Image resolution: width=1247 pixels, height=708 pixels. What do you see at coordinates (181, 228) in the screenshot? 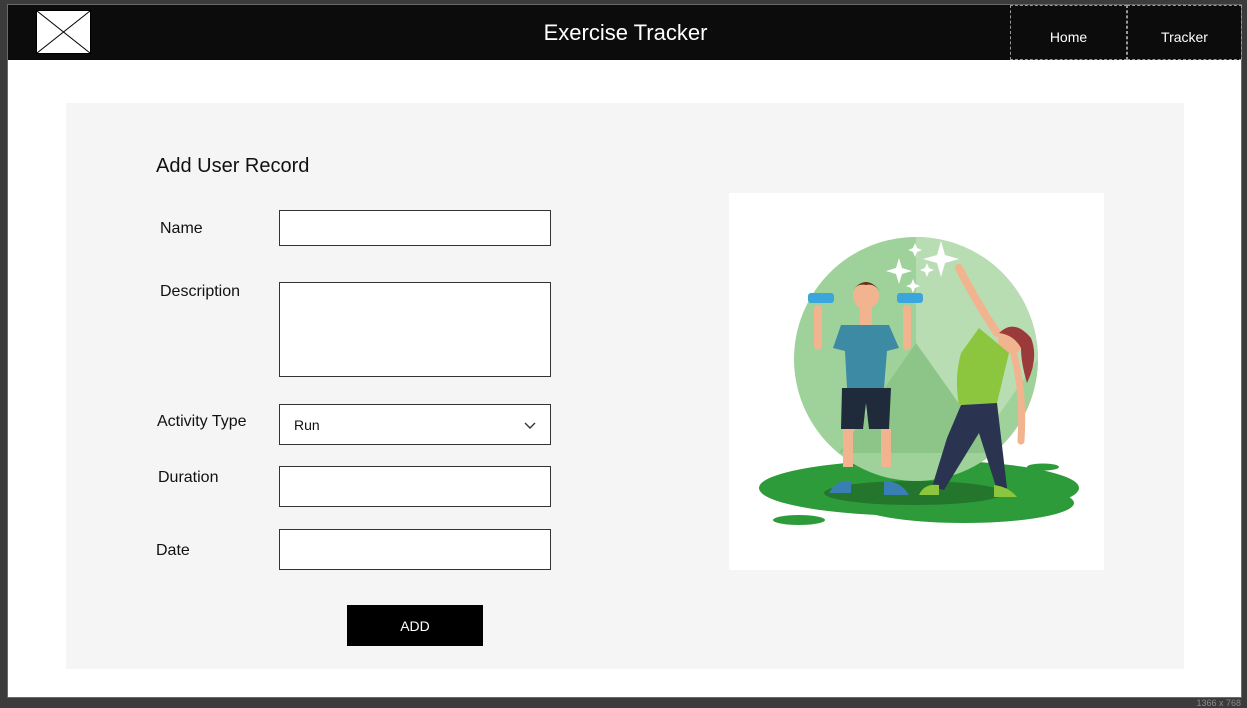
I see `name-label: Name` at bounding box center [181, 228].